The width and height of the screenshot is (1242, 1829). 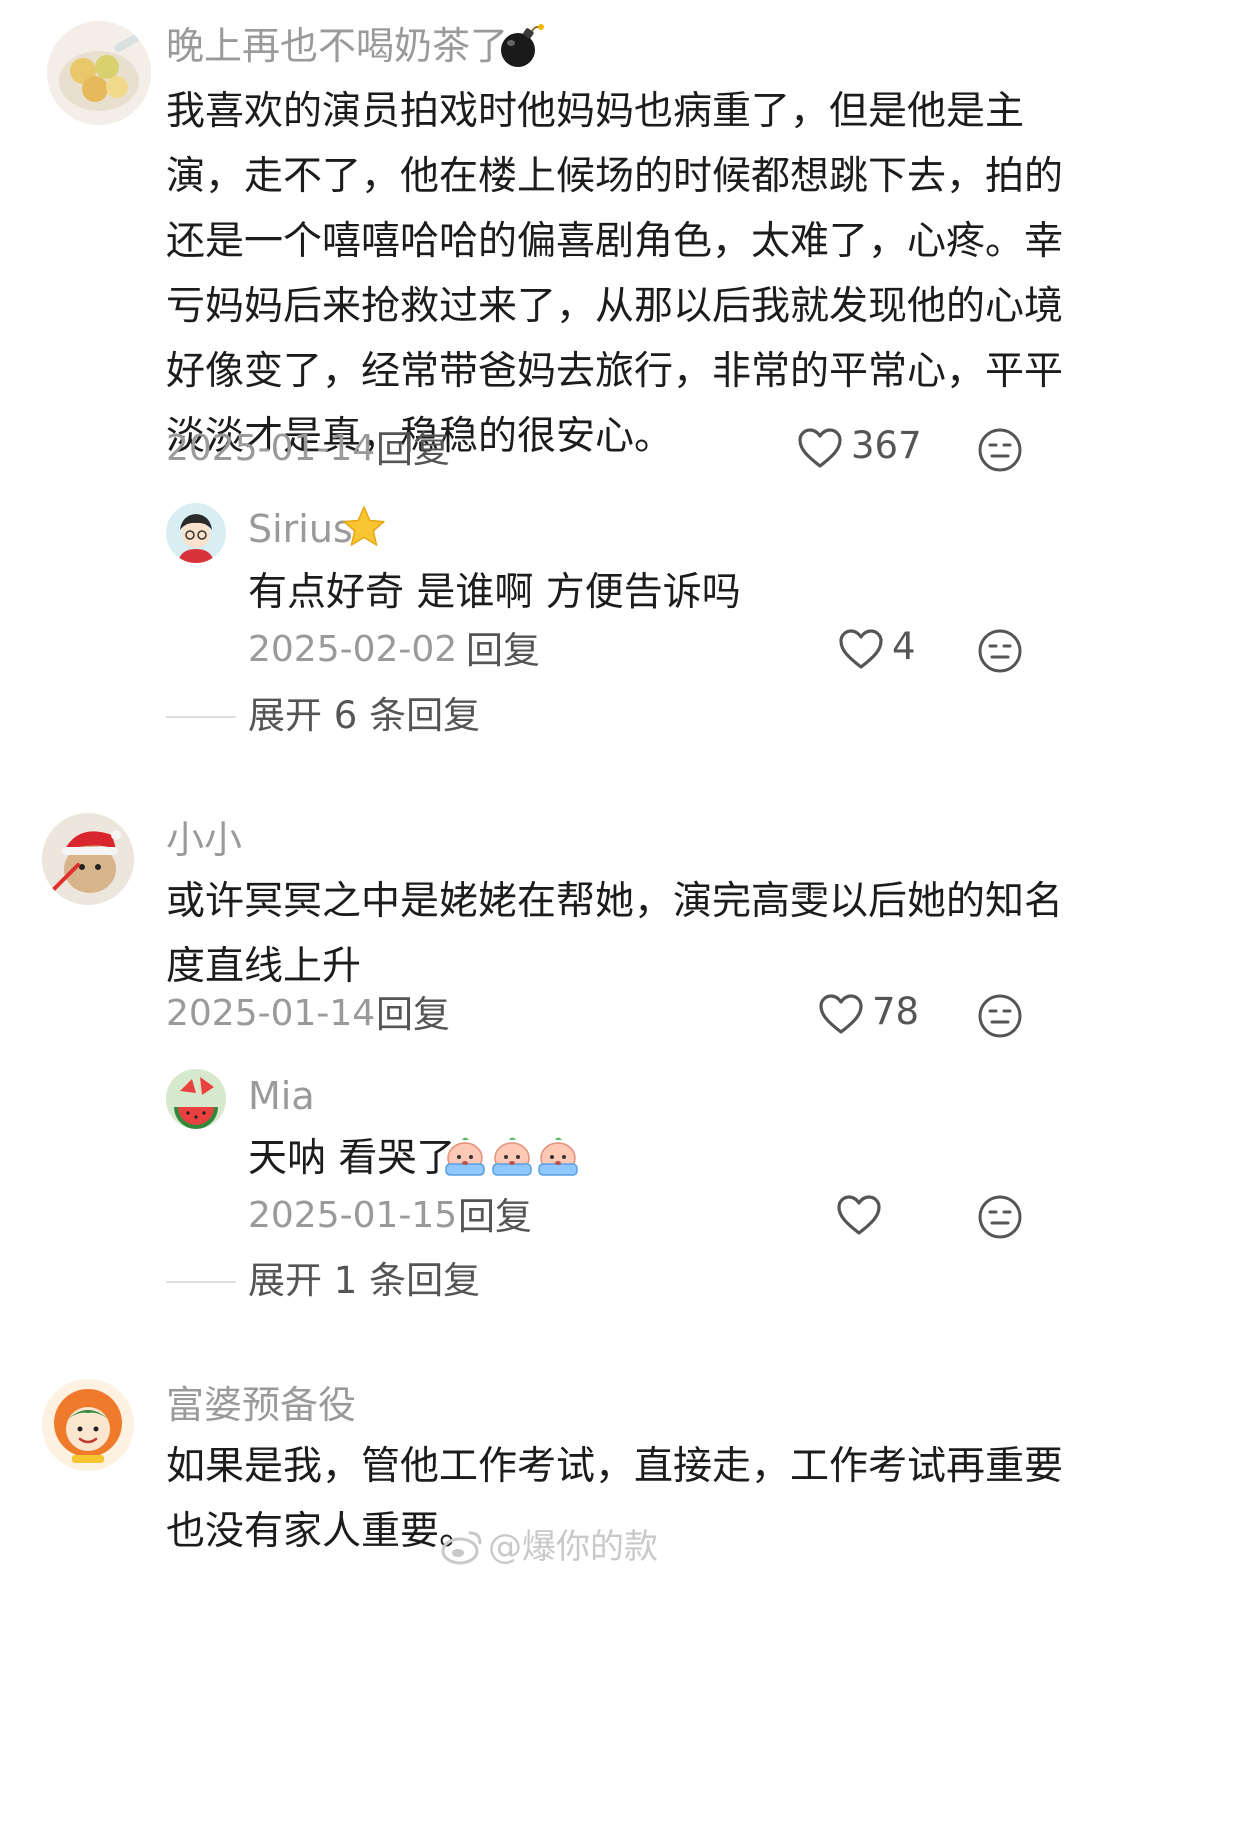 I want to click on reply-date: 2025-02-02, so click(x=353, y=649).